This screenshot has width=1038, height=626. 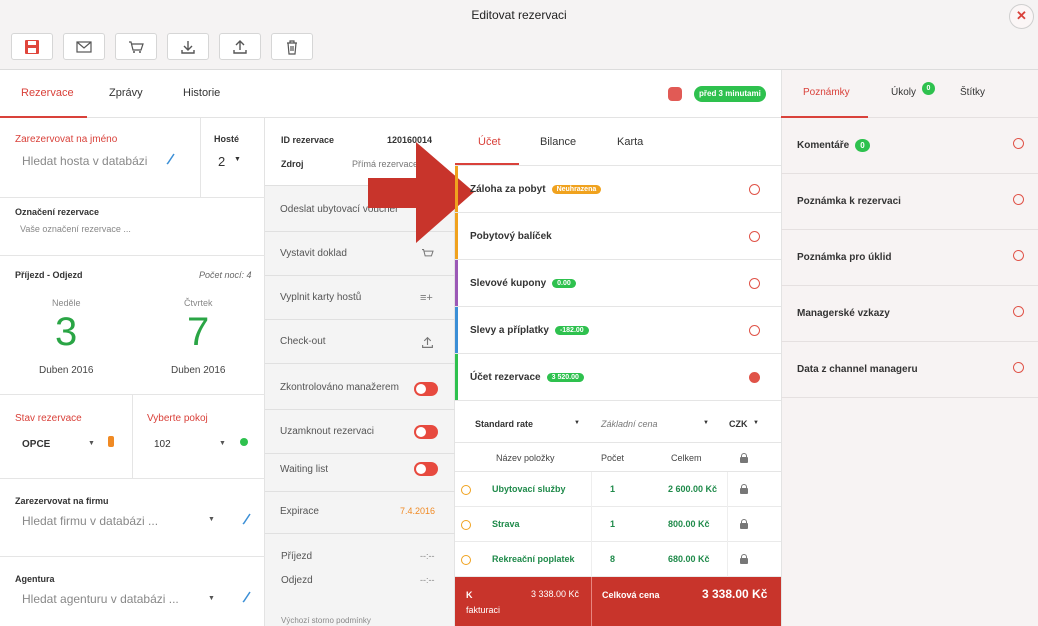 I want to click on notes-item: Komentáře 0, so click(x=909, y=146).